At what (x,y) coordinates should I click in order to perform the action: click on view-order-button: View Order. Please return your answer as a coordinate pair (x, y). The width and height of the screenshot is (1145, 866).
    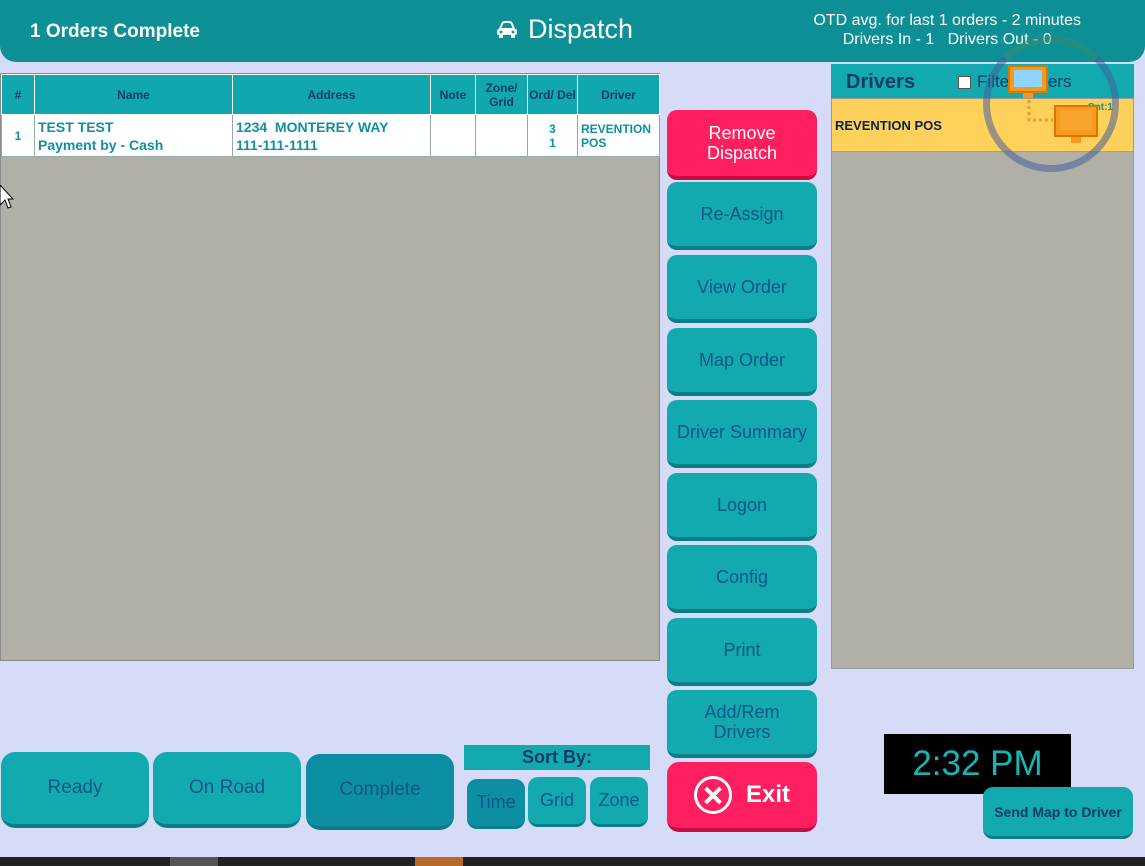
    Looking at the image, I should click on (742, 289).